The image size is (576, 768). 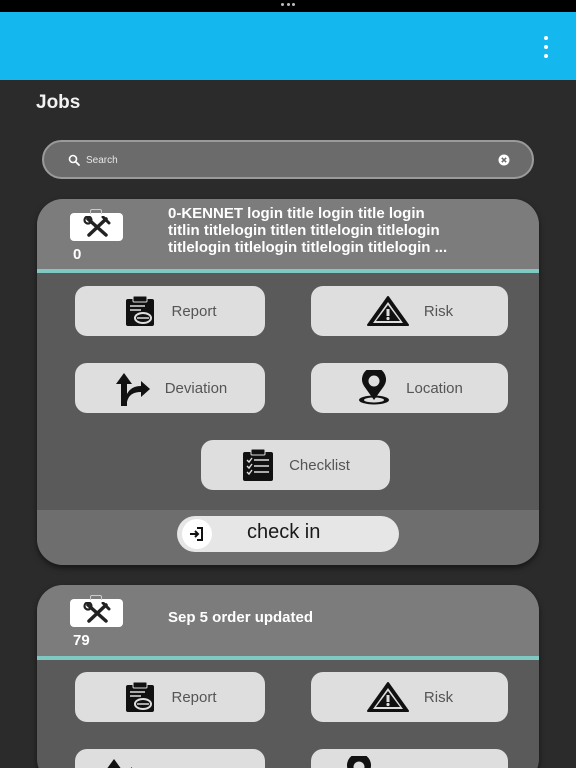 I want to click on login-icon, so click(x=197, y=534).